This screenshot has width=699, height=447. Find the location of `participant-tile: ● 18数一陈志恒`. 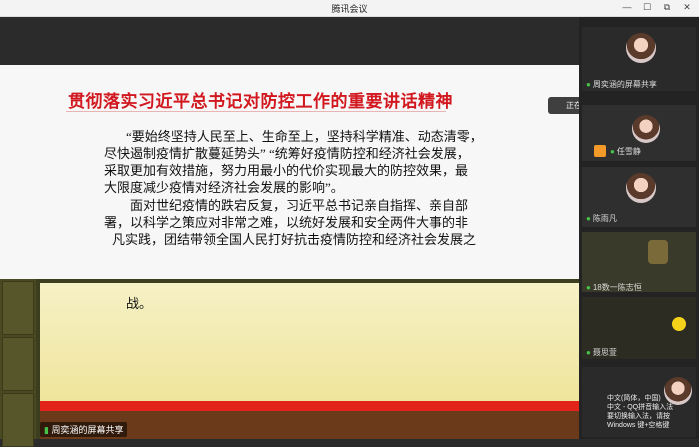

participant-tile: ● 18数一陈志恒 is located at coordinates (639, 262).